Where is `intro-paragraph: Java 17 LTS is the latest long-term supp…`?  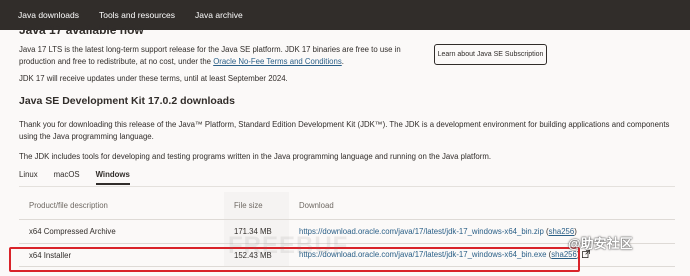
intro-paragraph: Java 17 LTS is the latest long-term supp… is located at coordinates (214, 56).